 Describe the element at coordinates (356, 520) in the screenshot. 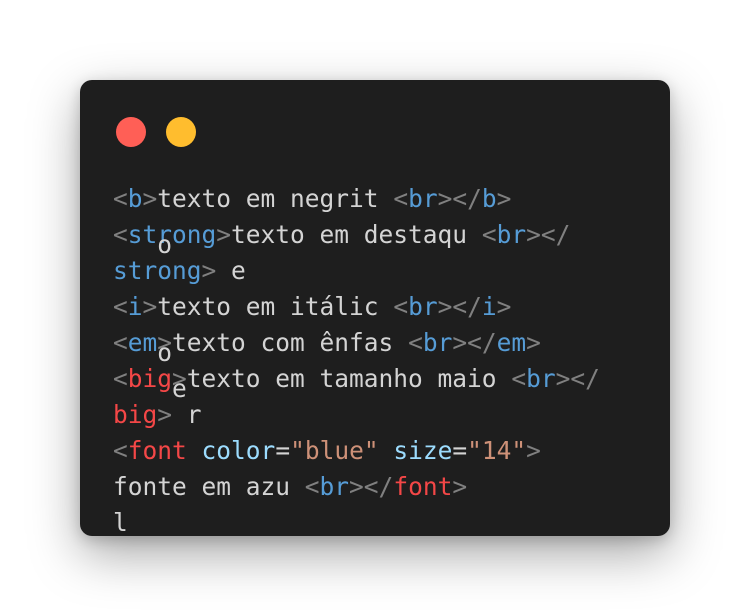

I see `code-line: l` at that location.